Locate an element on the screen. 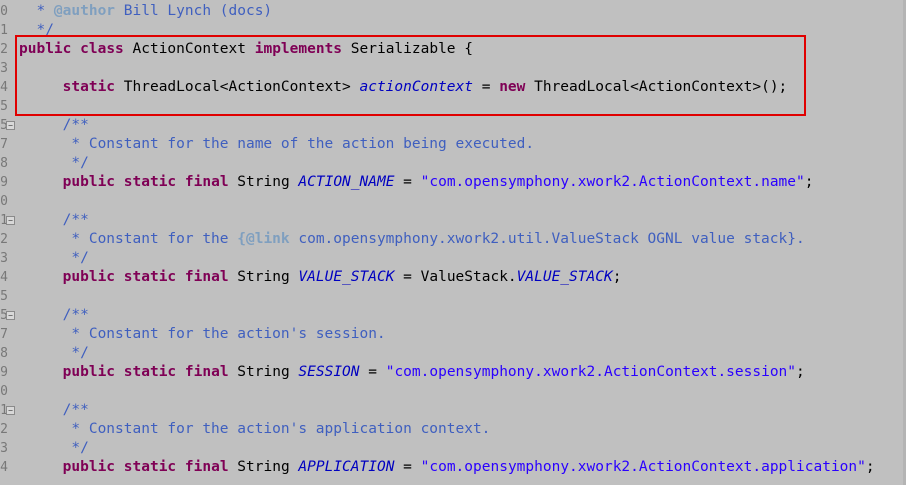  code-token: SESSION is located at coordinates (329, 372).